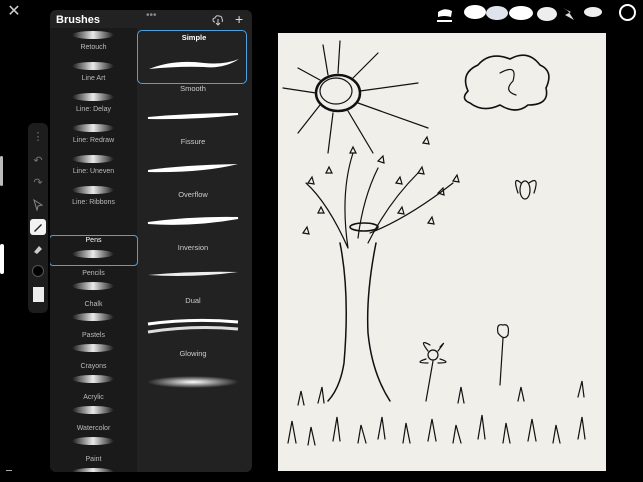 Image resolution: width=643 pixels, height=482 pixels. Describe the element at coordinates (38, 227) in the screenshot. I see `brush-icon` at that location.